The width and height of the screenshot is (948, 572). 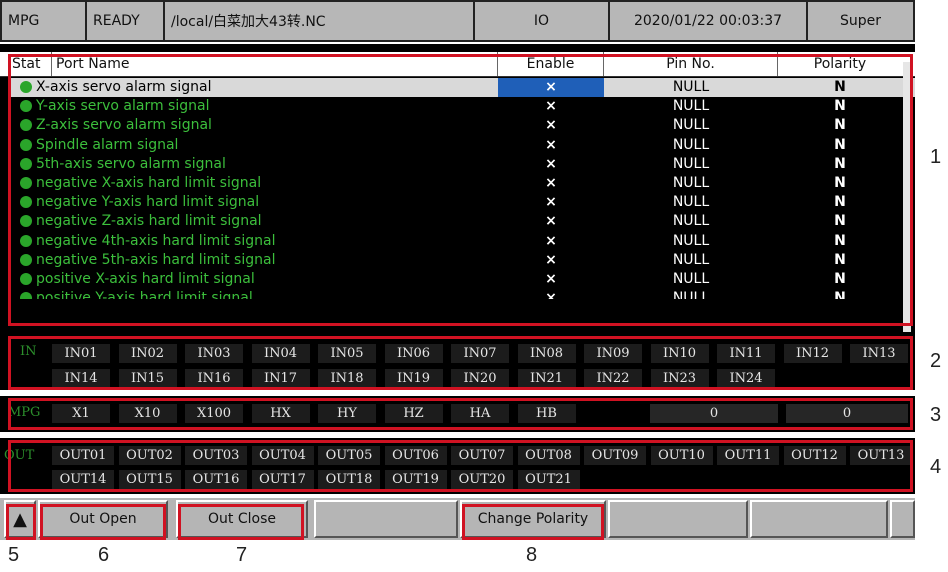 I want to click on state-indicator: READY, so click(x=126, y=21).